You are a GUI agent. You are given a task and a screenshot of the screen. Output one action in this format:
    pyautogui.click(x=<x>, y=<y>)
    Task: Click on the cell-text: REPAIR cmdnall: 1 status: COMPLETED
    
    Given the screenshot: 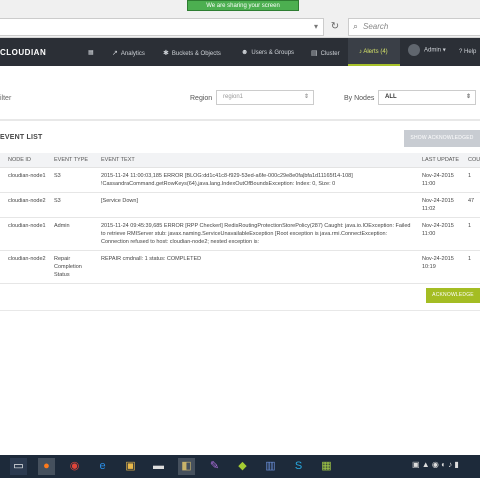 What is the action you would take?
    pyautogui.click(x=253, y=267)
    